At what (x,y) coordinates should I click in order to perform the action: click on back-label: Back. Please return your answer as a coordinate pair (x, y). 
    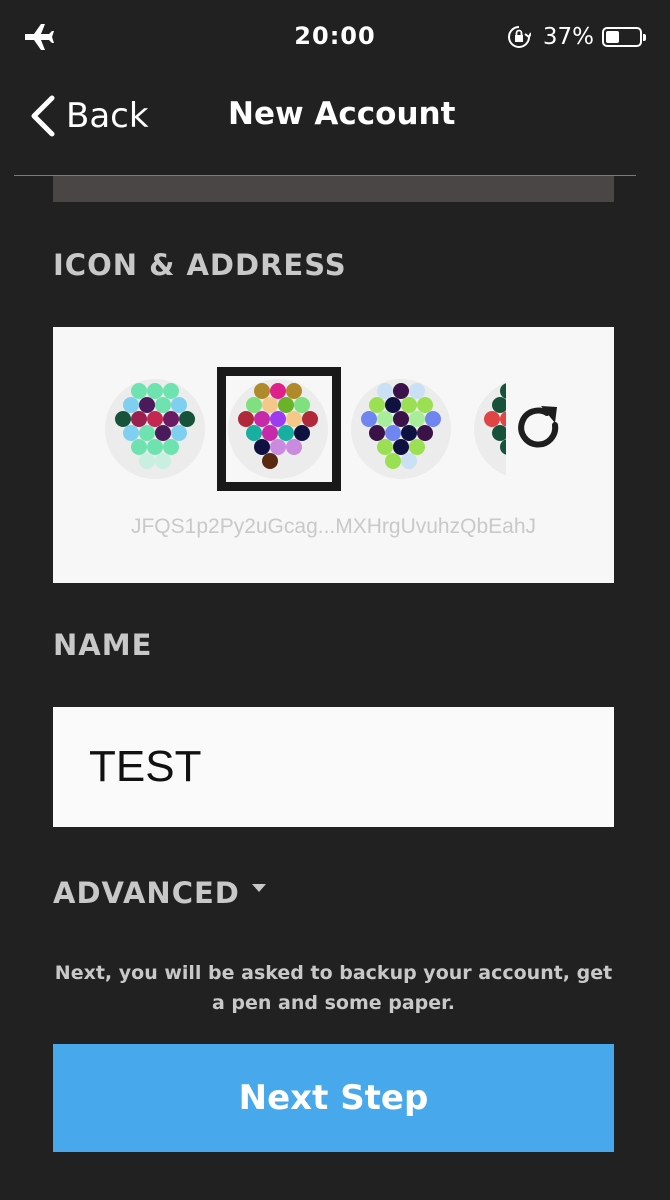
    Looking at the image, I should click on (107, 116).